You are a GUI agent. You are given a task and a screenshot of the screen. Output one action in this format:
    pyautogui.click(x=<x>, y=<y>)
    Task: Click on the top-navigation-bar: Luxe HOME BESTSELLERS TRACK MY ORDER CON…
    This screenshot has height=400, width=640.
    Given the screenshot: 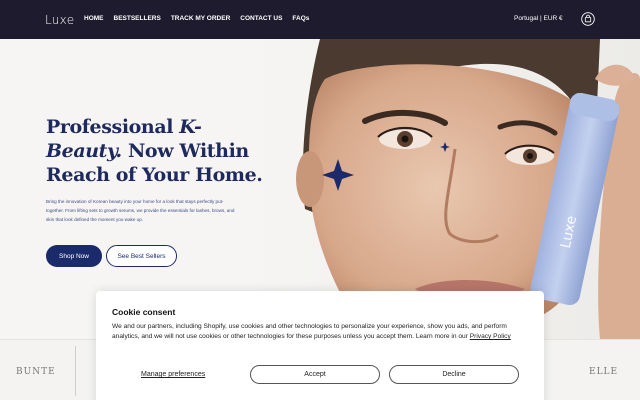 What is the action you would take?
    pyautogui.click(x=320, y=19)
    